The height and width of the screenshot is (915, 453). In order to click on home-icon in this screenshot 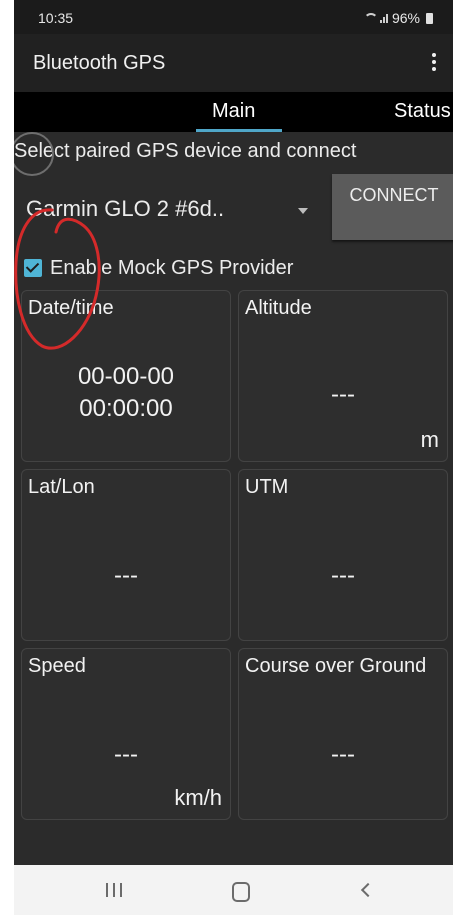, I will do `click(240, 890)`.